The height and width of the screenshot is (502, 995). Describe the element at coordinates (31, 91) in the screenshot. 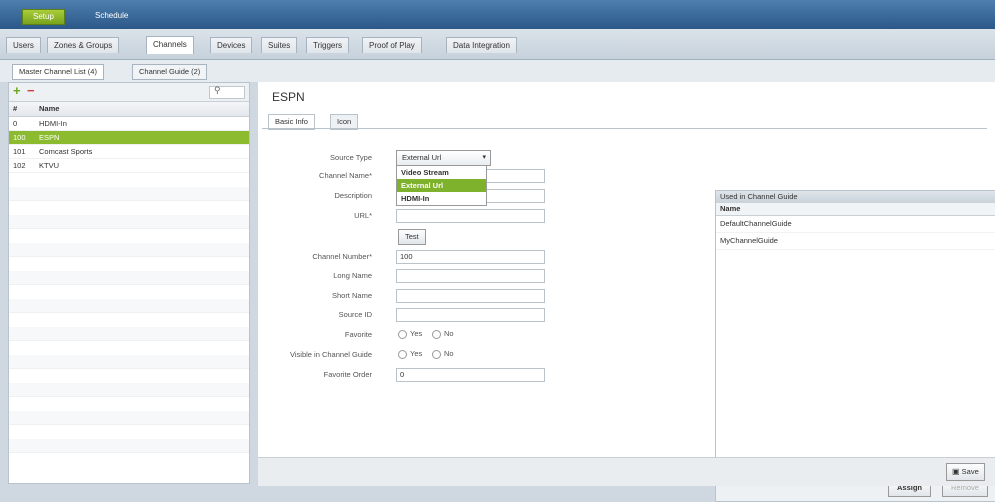

I see `remove-icon: −` at that location.